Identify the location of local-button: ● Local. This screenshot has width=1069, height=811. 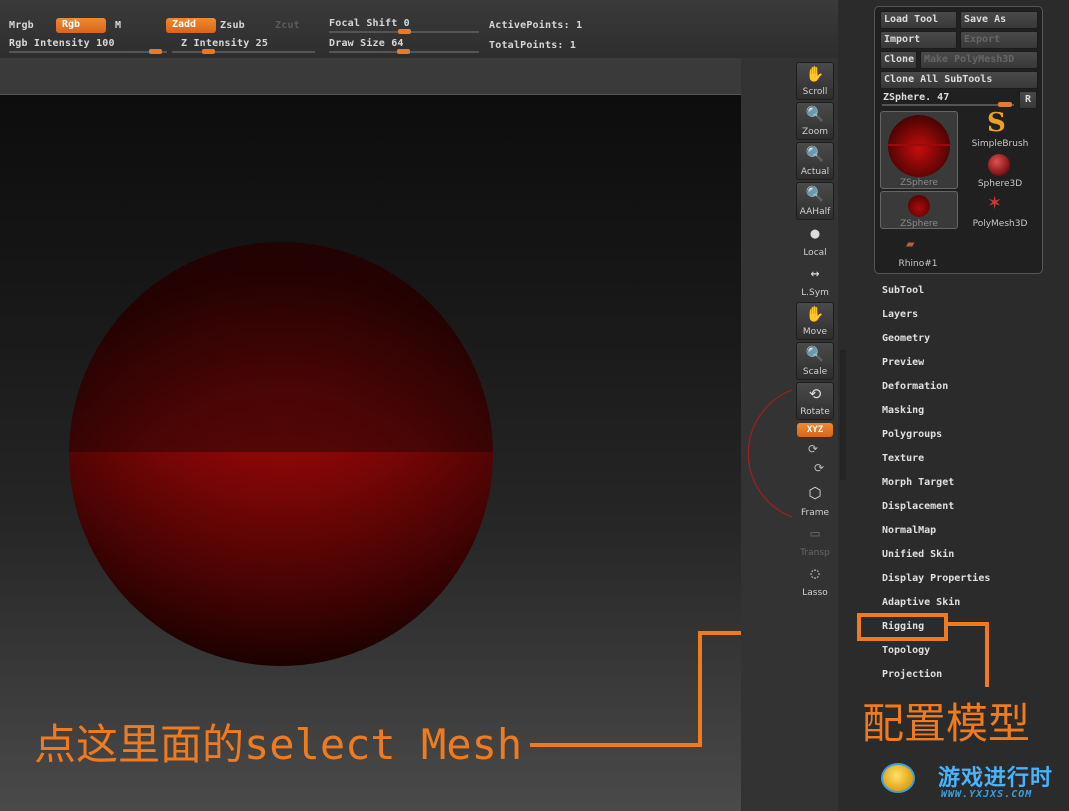
(815, 241).